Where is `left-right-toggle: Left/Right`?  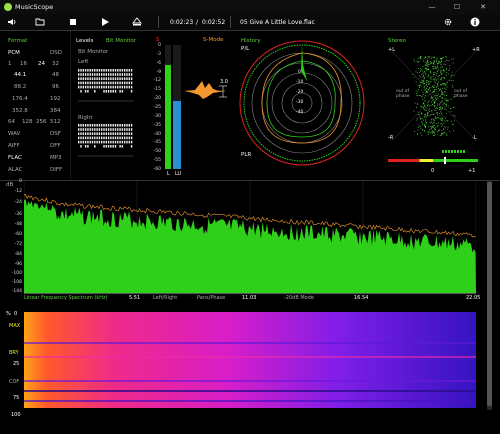
left-right-toggle: Left/Right is located at coordinates (165, 298).